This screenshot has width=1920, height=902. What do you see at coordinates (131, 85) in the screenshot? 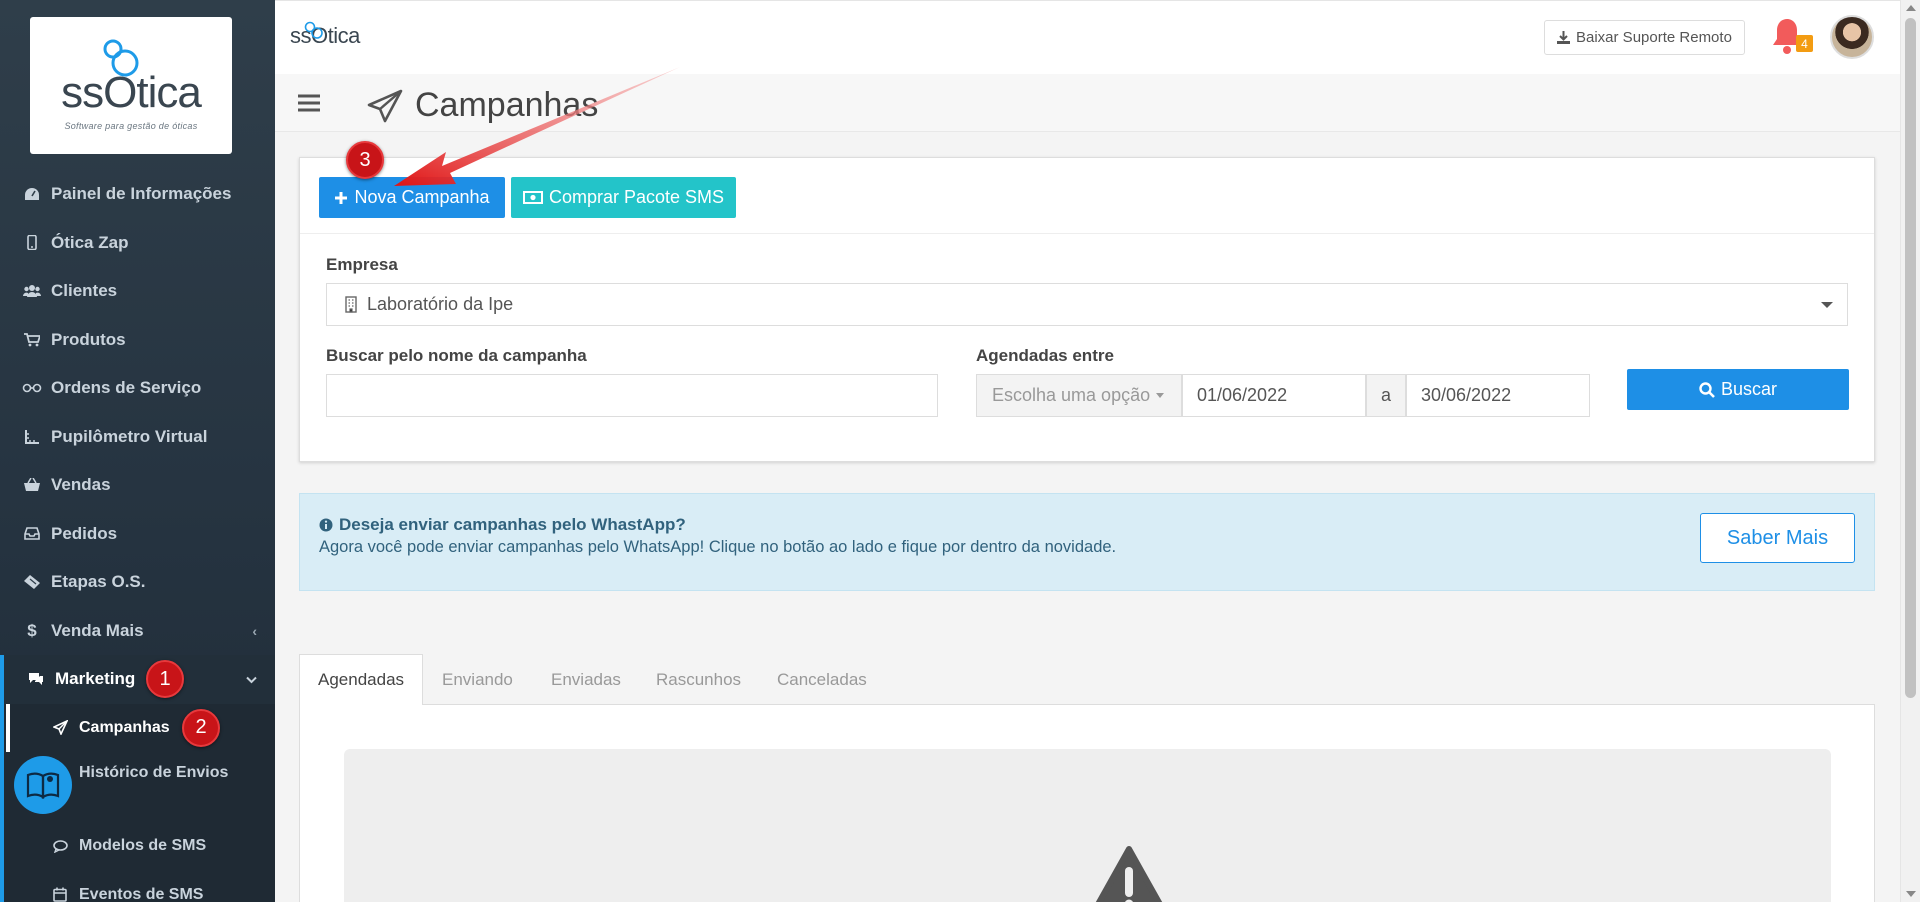
I see `sidebar-logo: ssOtica Software para gestão de óticas` at bounding box center [131, 85].